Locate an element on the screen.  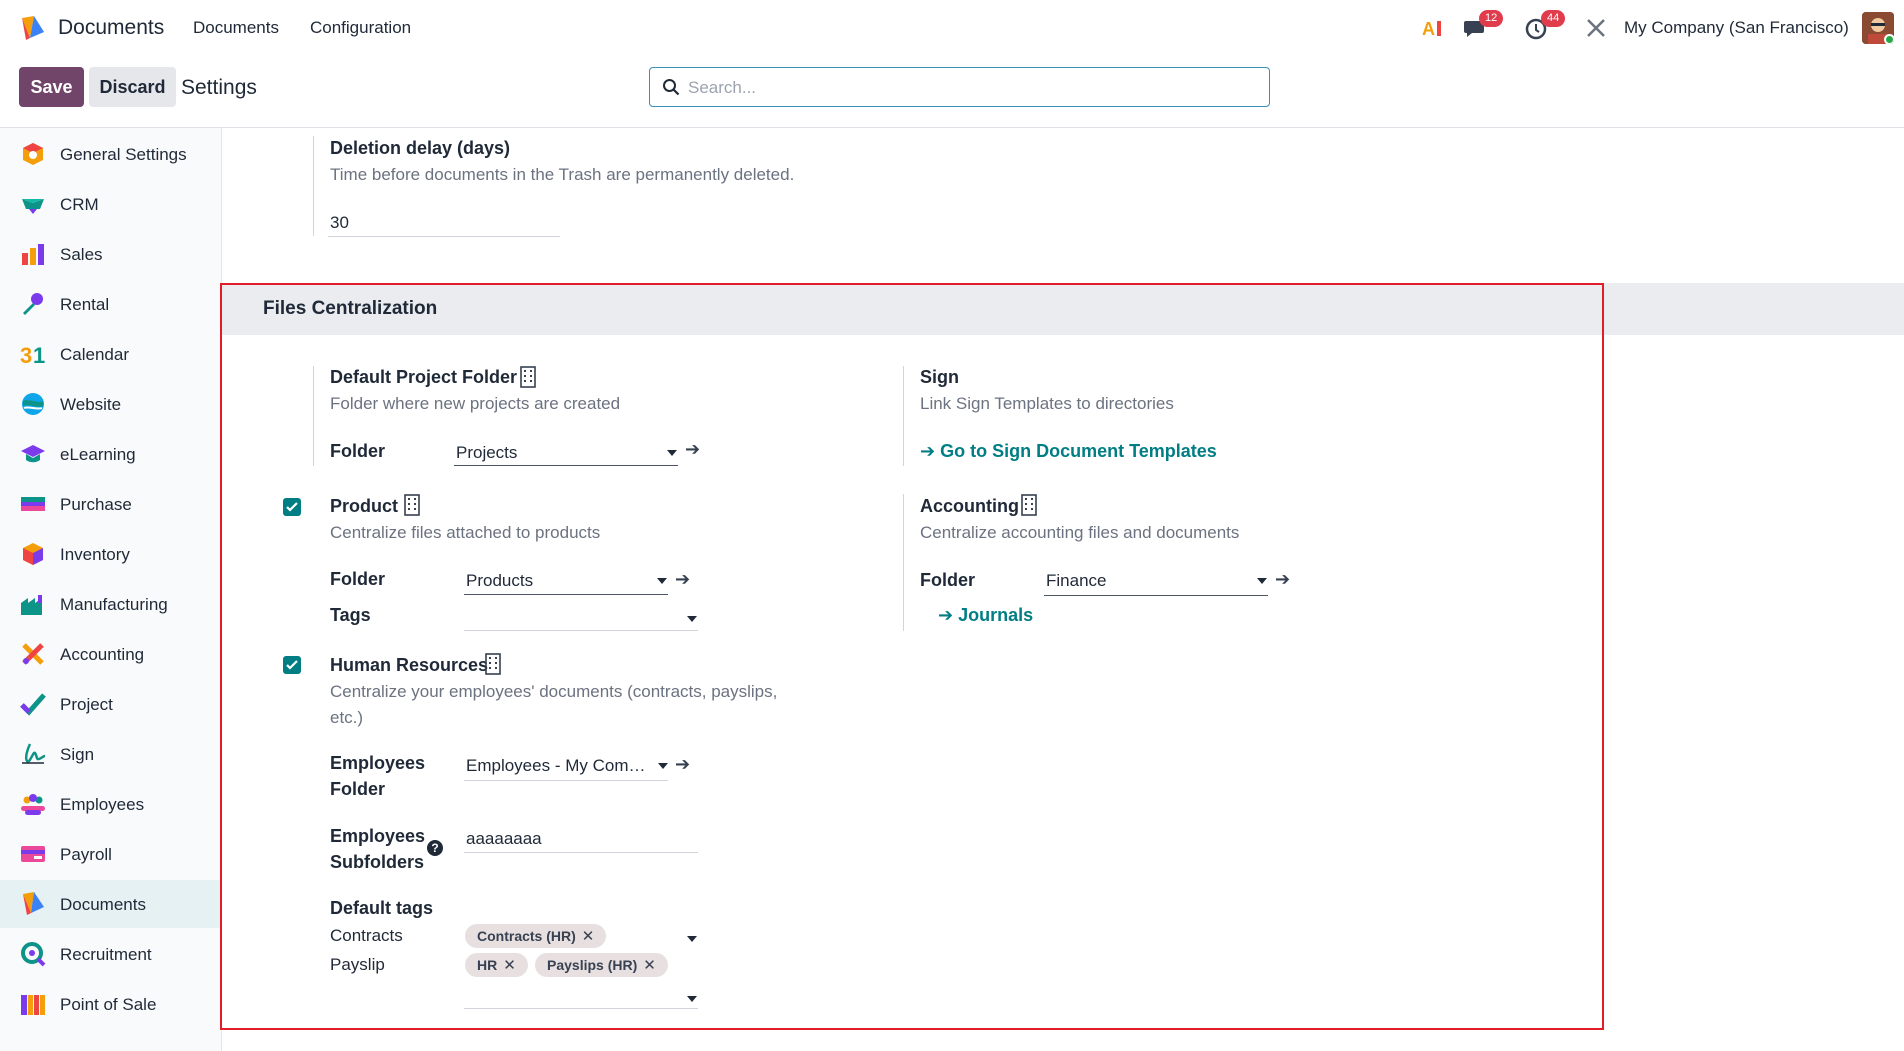
search-bar is located at coordinates (959, 87).